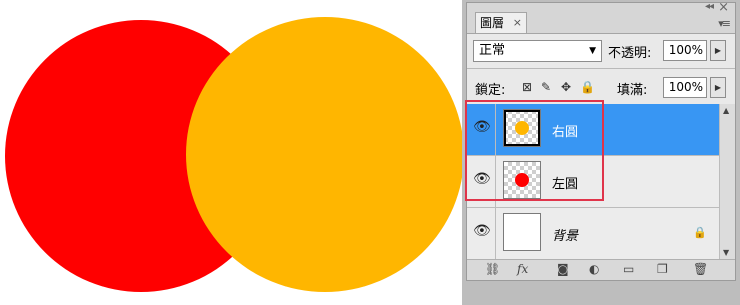  Describe the element at coordinates (563, 269) in the screenshot. I see `mask-icon: ◙` at that location.